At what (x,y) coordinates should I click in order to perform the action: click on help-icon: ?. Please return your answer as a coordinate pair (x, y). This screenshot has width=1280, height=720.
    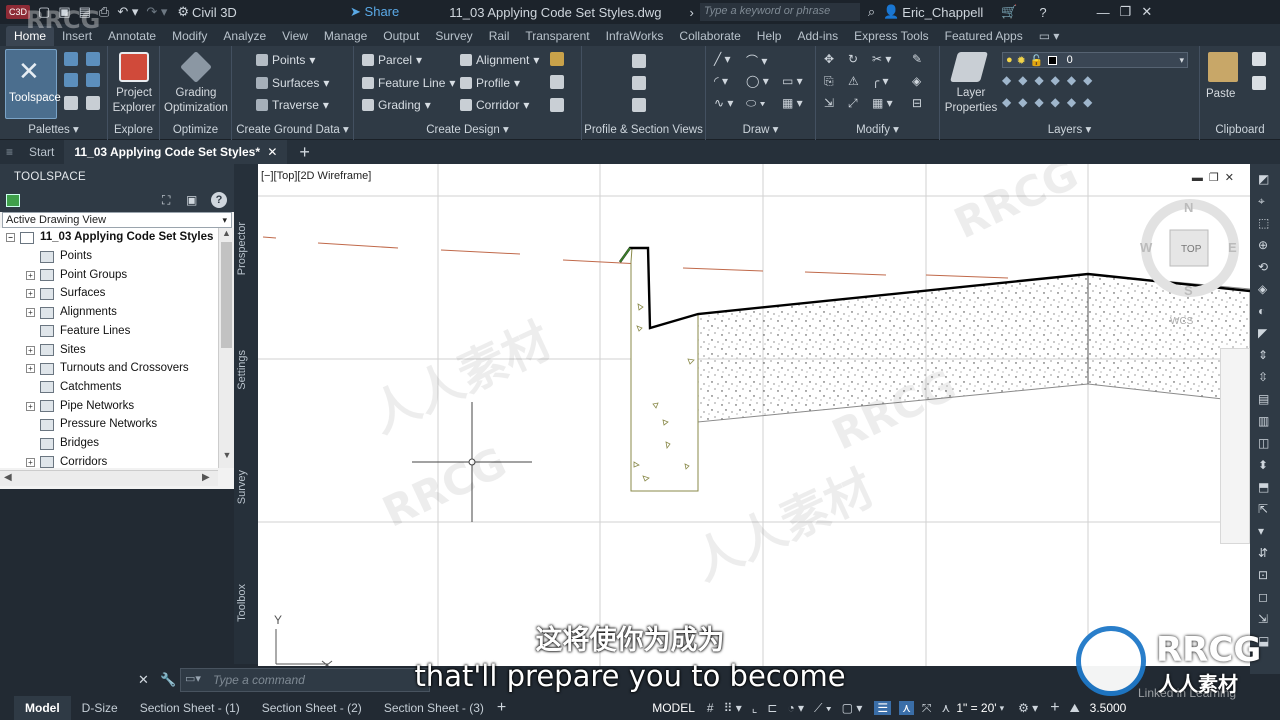
    Looking at the image, I should click on (1042, 12).